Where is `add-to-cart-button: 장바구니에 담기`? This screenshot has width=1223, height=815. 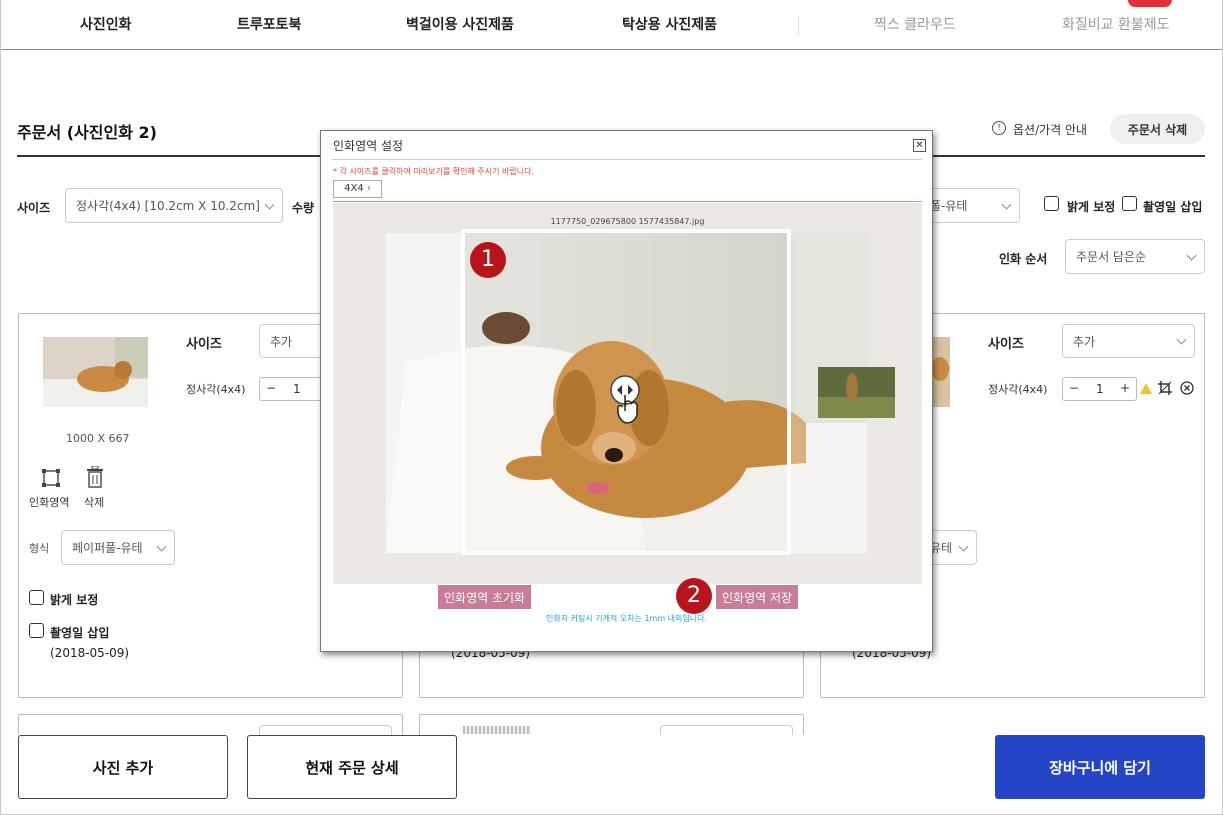 add-to-cart-button: 장바구니에 담기 is located at coordinates (1100, 767).